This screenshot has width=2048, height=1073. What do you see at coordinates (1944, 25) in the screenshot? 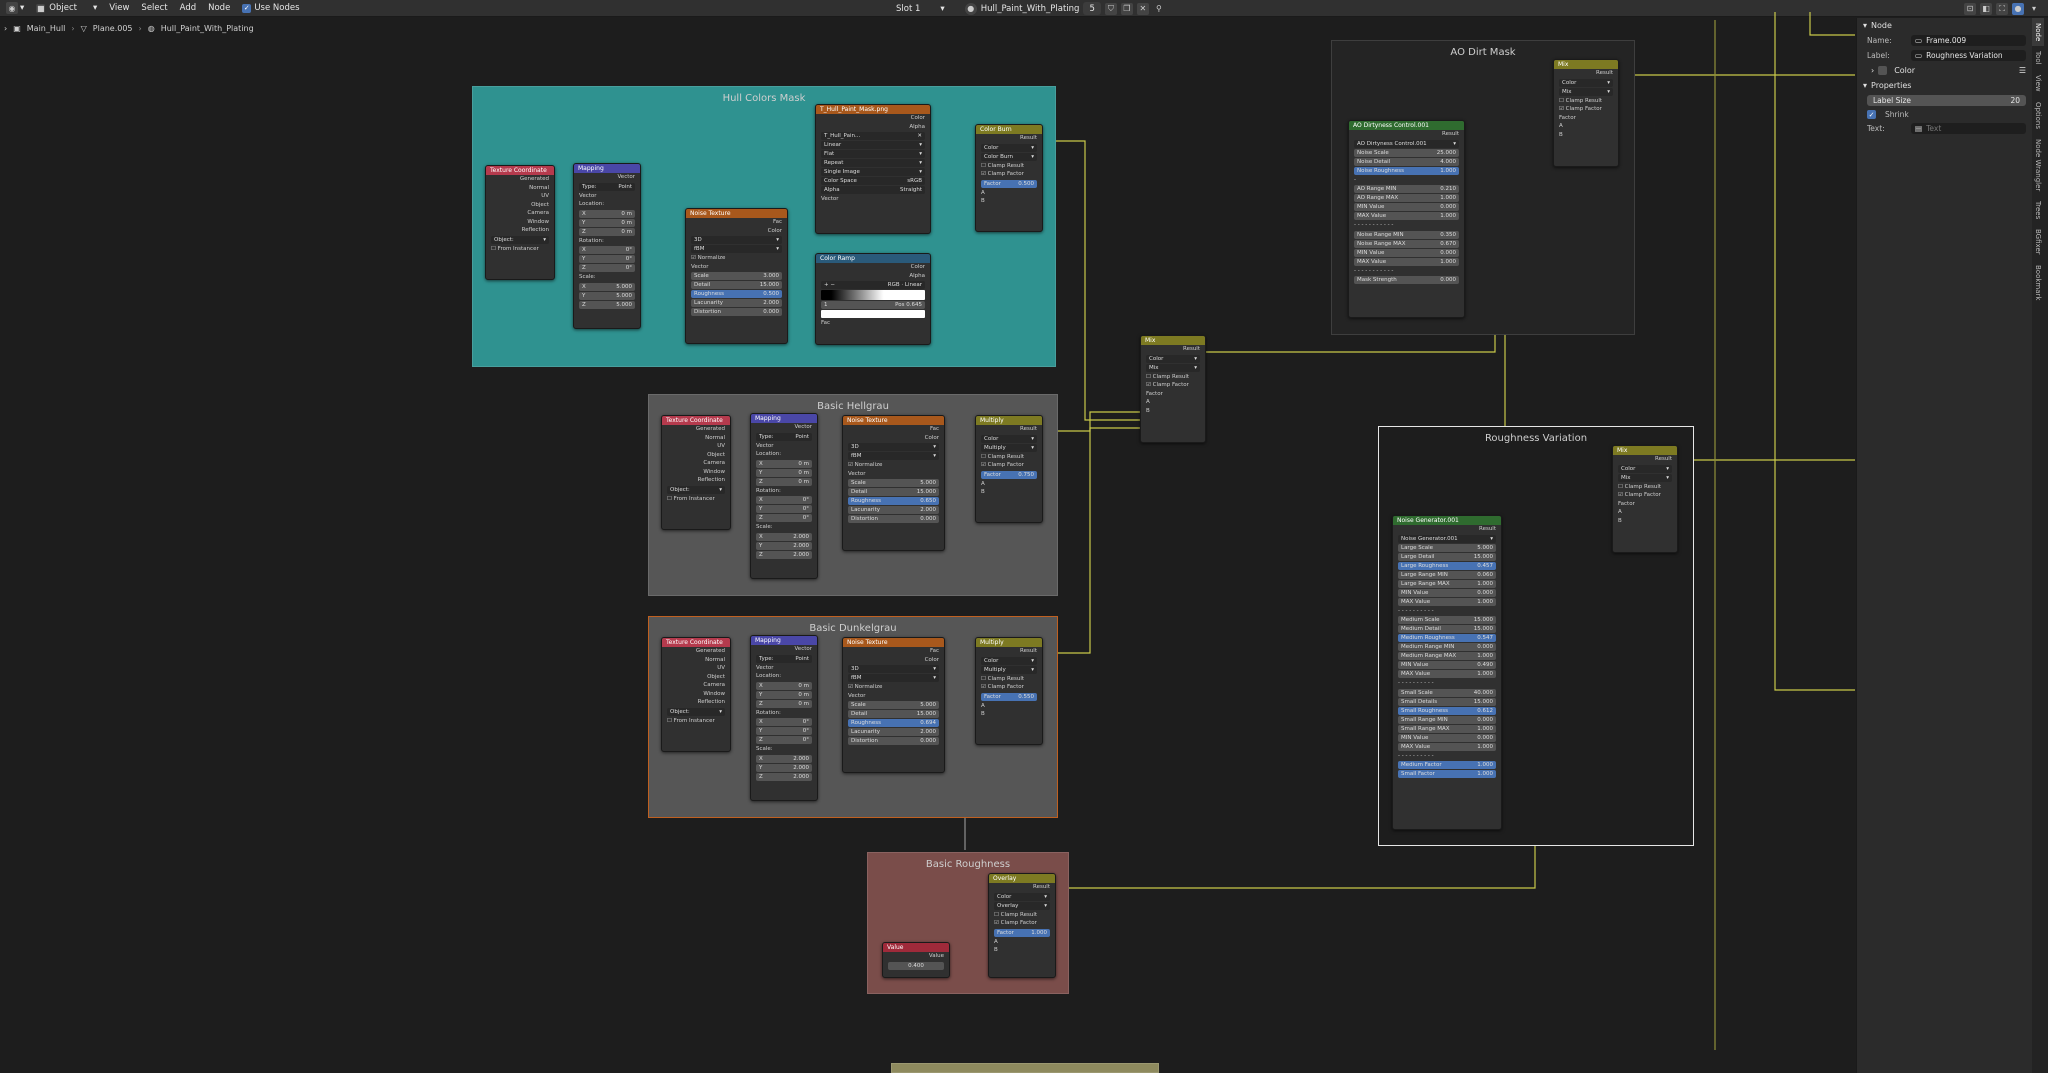
I see `node-panel-header: ▾ Node` at bounding box center [1944, 25].